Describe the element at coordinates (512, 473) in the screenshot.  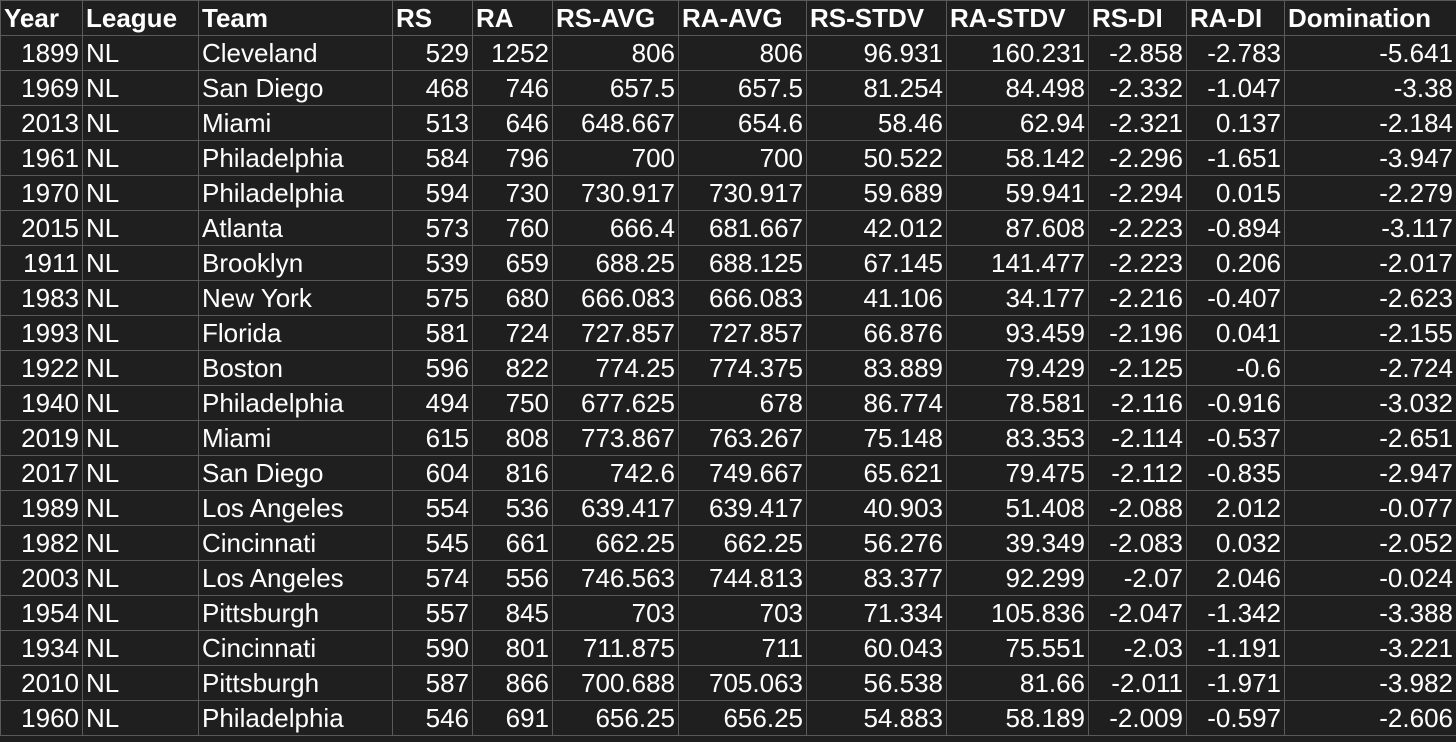
I see `cell-ra: 816` at that location.